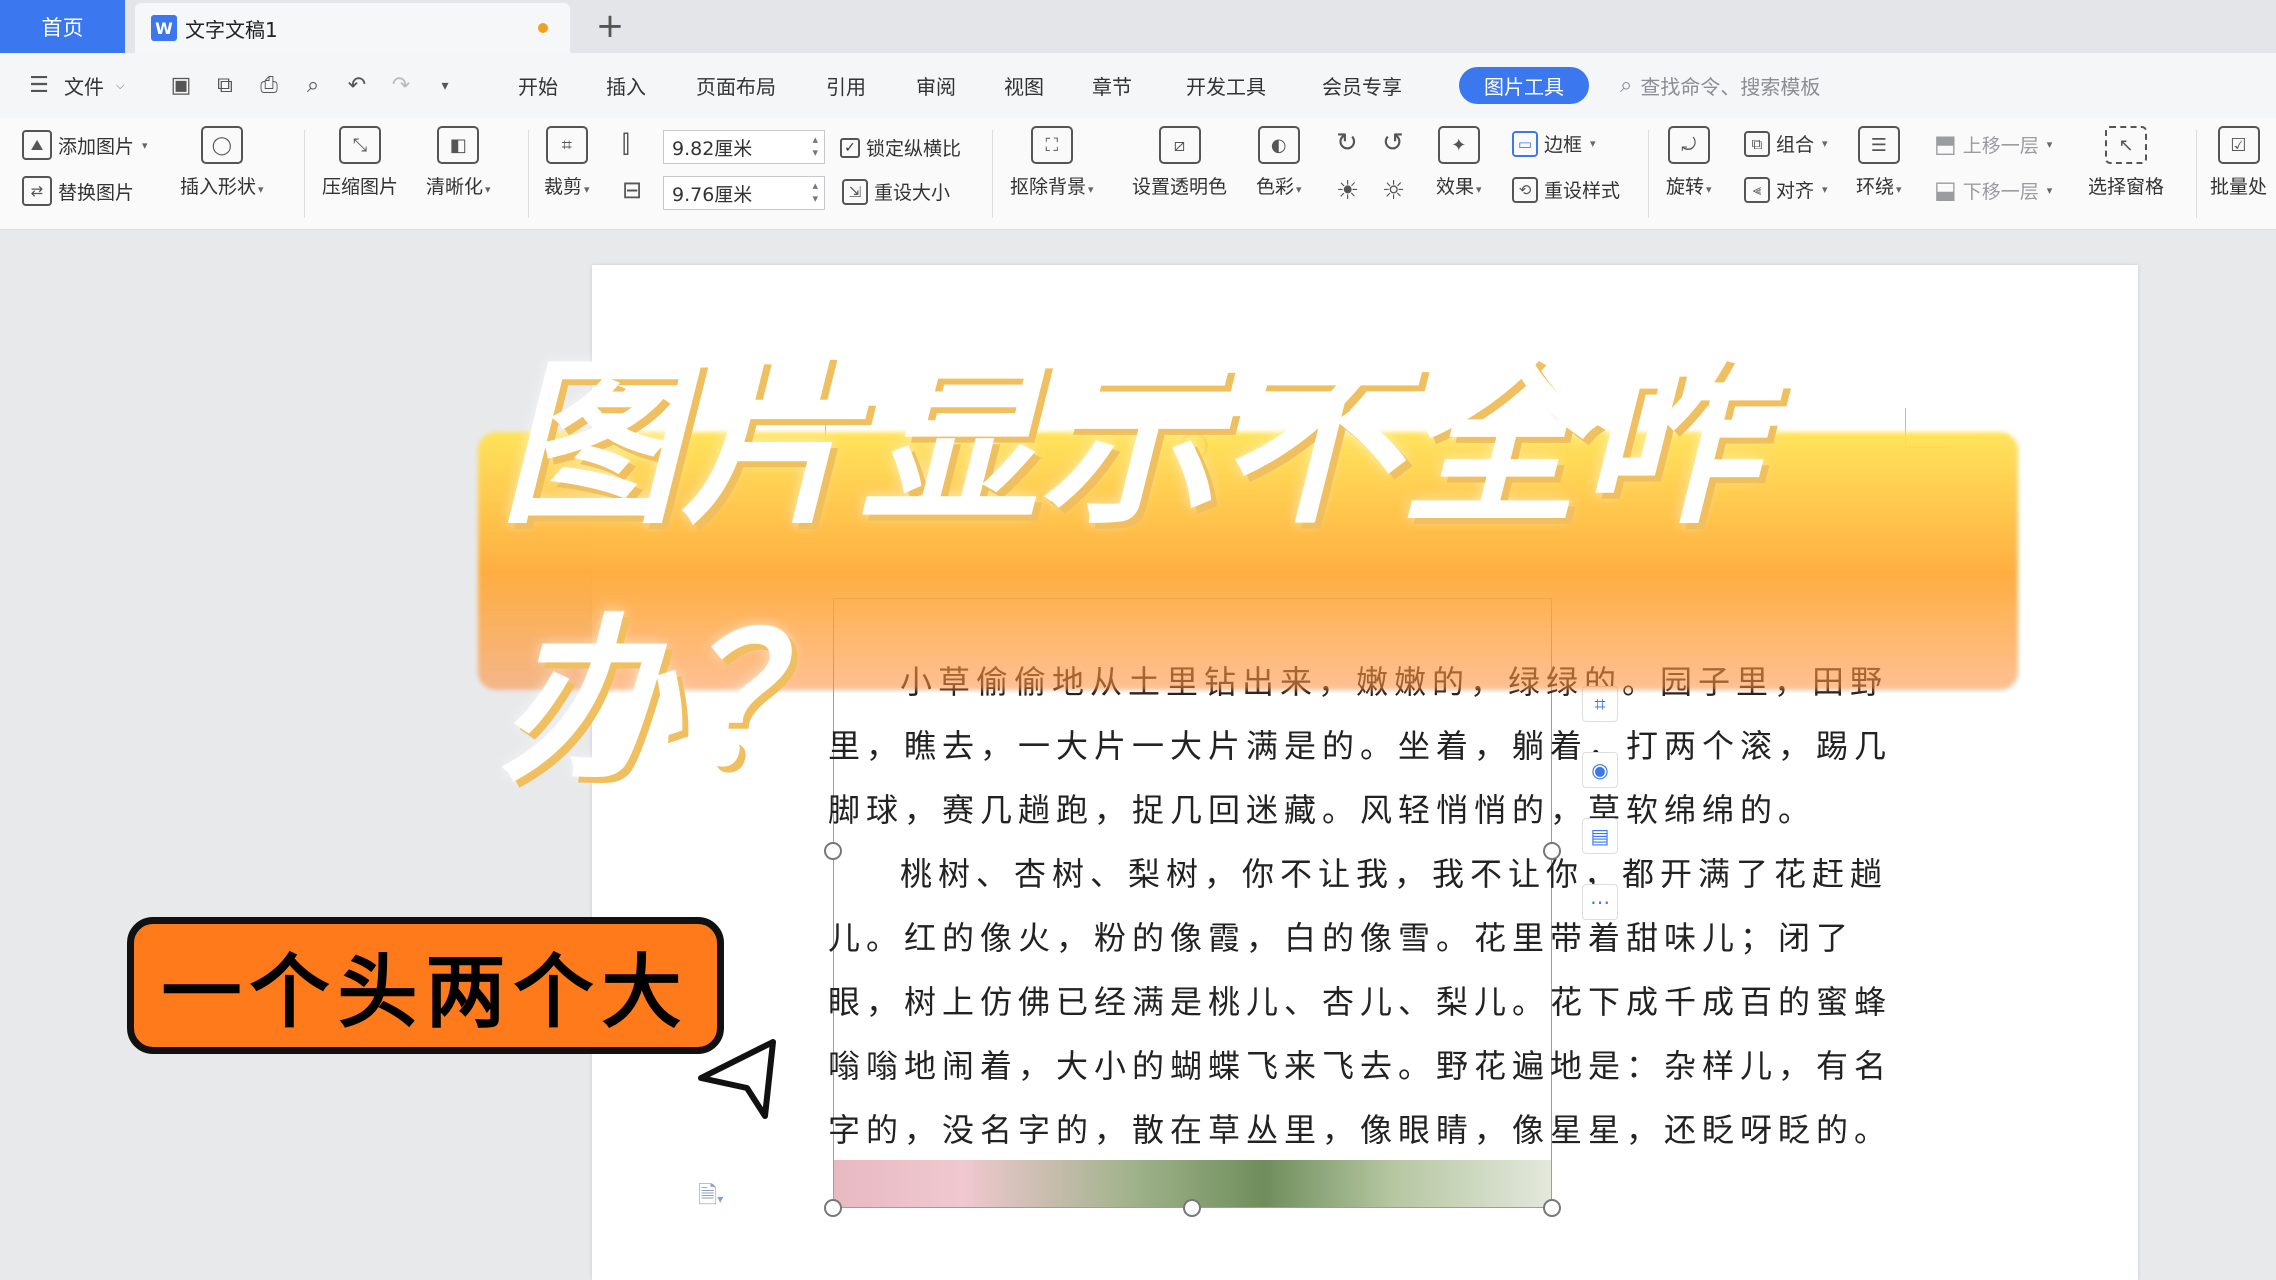 This screenshot has width=2276, height=1280. I want to click on sharpen-label: 清晰化, so click(455, 187).